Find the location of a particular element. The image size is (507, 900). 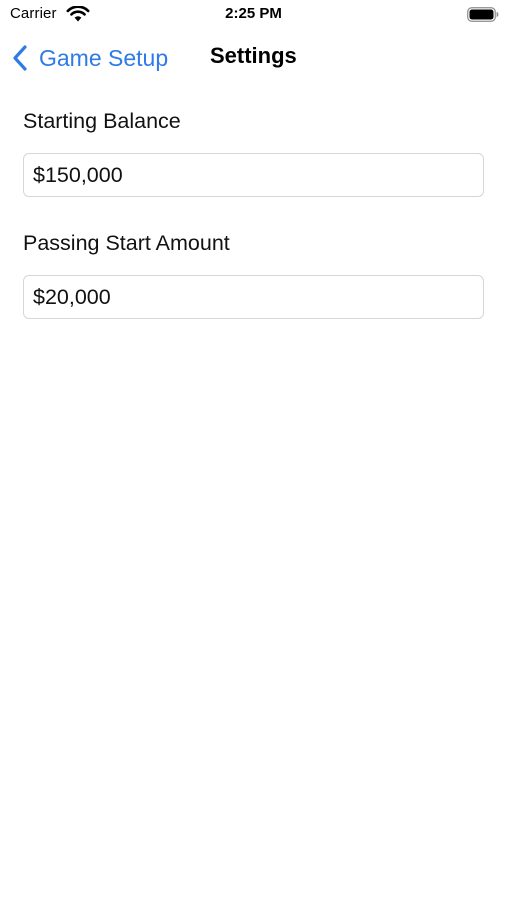

navigation-bar: Game Setup Settings is located at coordinates (253, 58).